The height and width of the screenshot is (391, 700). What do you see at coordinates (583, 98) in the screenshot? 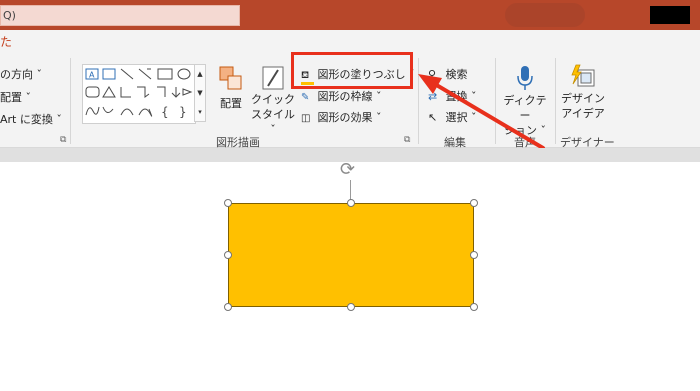
I see `design-ideas-label-1: デザイン` at bounding box center [583, 98].